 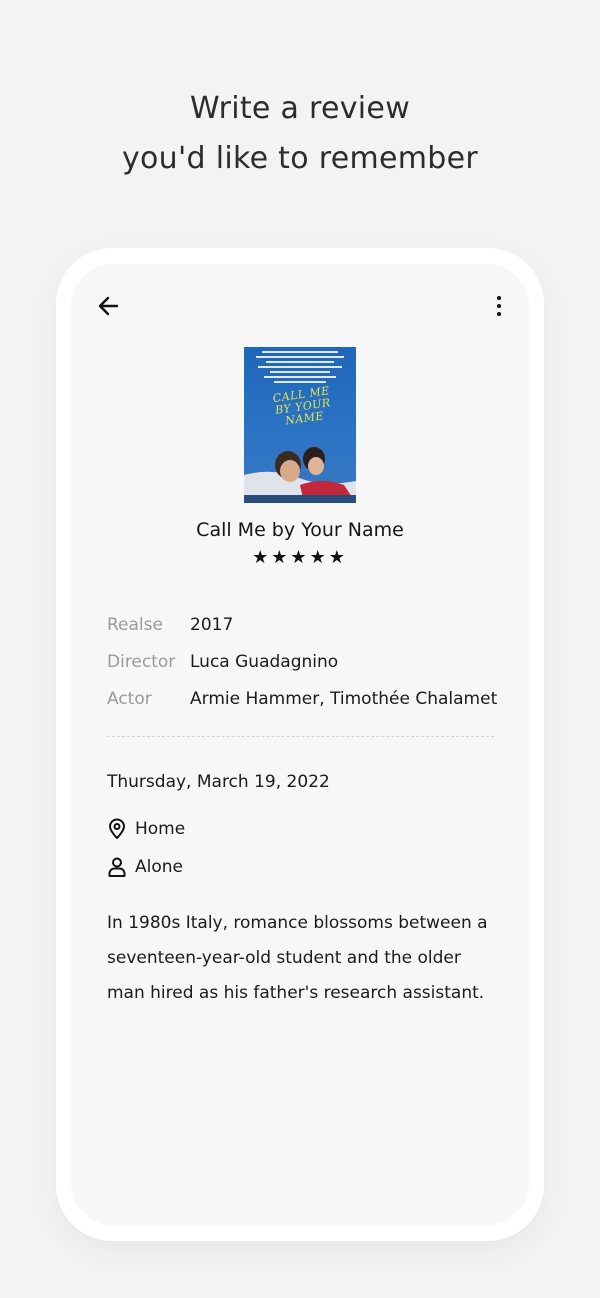 I want to click on location-row: Home, so click(x=146, y=829).